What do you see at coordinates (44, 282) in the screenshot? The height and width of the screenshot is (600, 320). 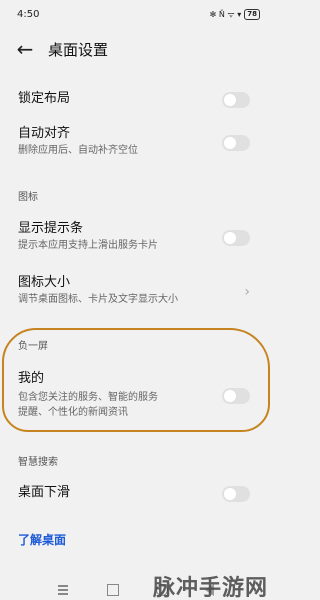 I see `icon-size-label: 图标大小` at bounding box center [44, 282].